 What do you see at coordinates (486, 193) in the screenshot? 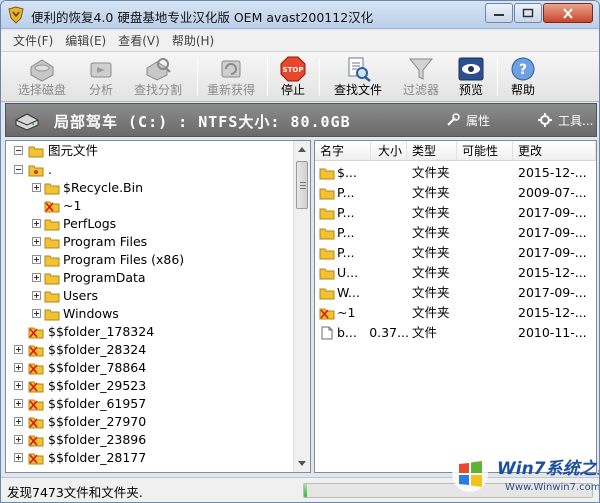
I see `row-possibility` at bounding box center [486, 193].